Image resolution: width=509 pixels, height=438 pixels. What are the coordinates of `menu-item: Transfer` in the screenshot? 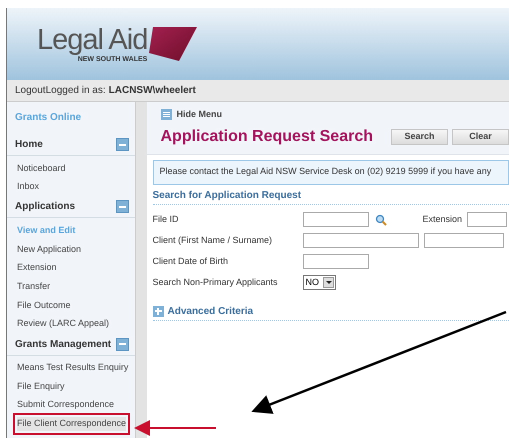 It's located at (33, 287).